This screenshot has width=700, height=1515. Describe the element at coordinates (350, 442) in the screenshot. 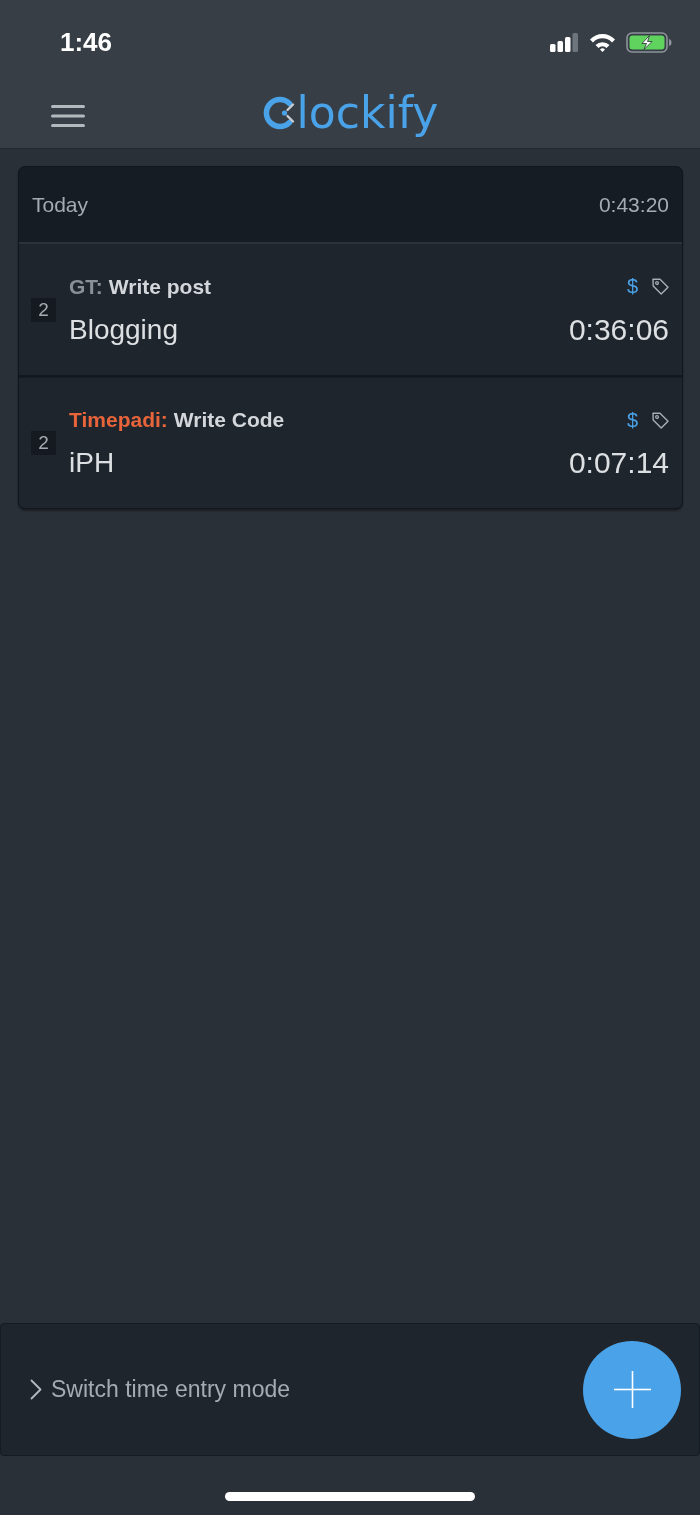

I see `time-entry-row: 2 Timepadi: Write Code $ iPH 0:07:14` at that location.